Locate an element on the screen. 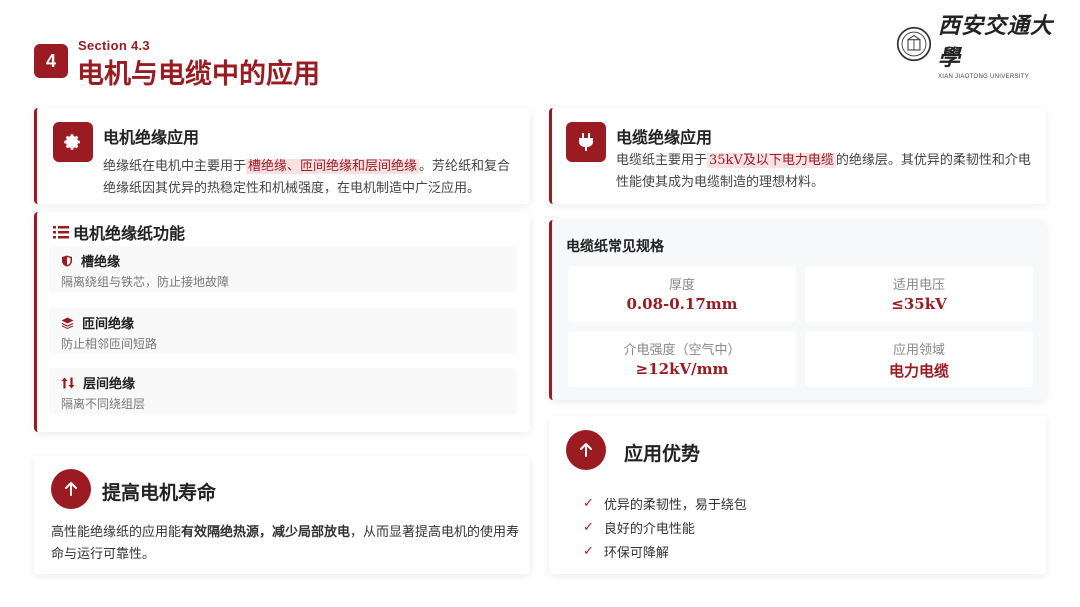  advantage-item: ✓ 优异的柔韧性，易于绕包 is located at coordinates (665, 504).